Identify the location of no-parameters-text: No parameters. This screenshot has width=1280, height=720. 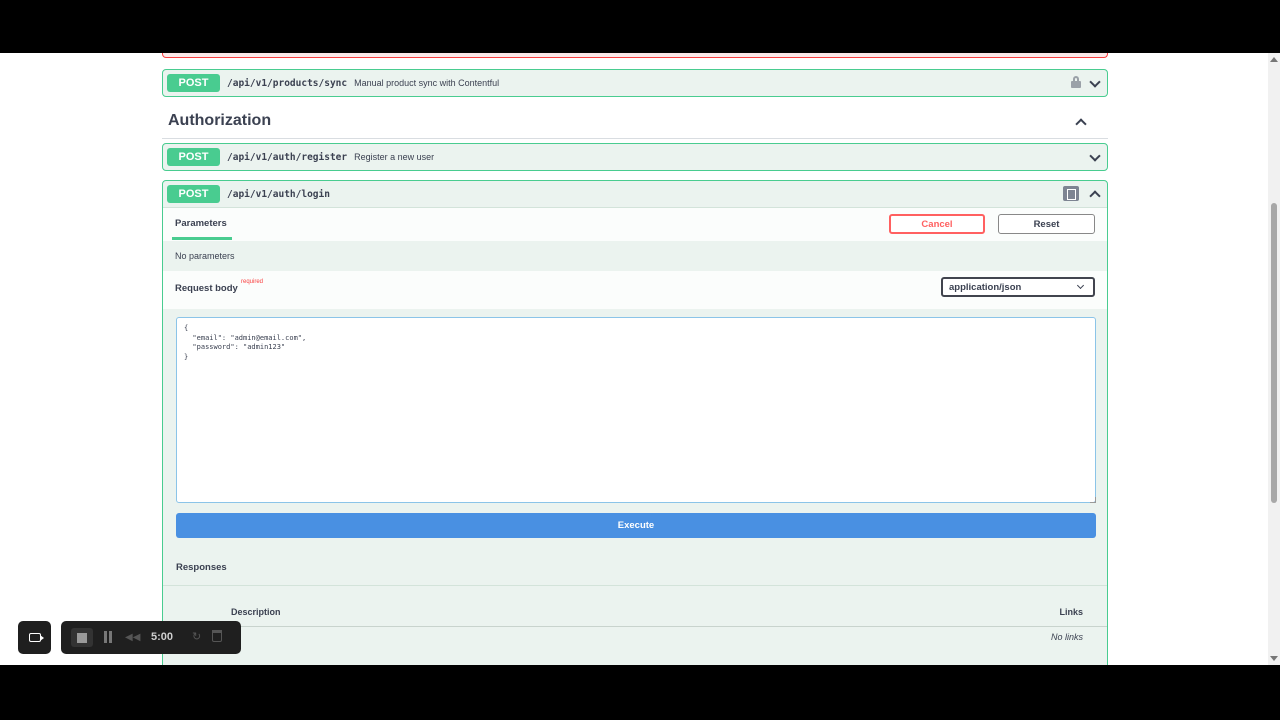
(205, 256).